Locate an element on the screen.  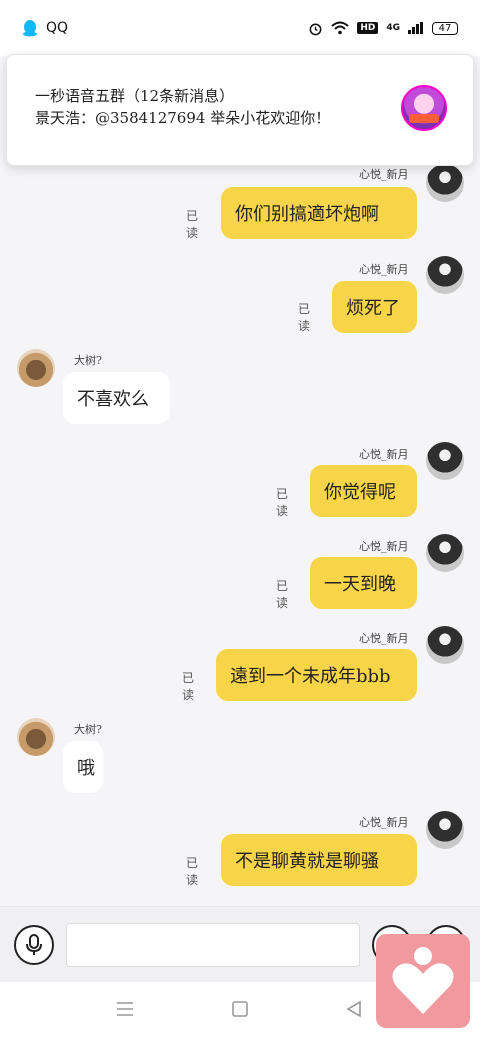
message-bubble: 你们别搞適坏炮啊 is located at coordinates (319, 213).